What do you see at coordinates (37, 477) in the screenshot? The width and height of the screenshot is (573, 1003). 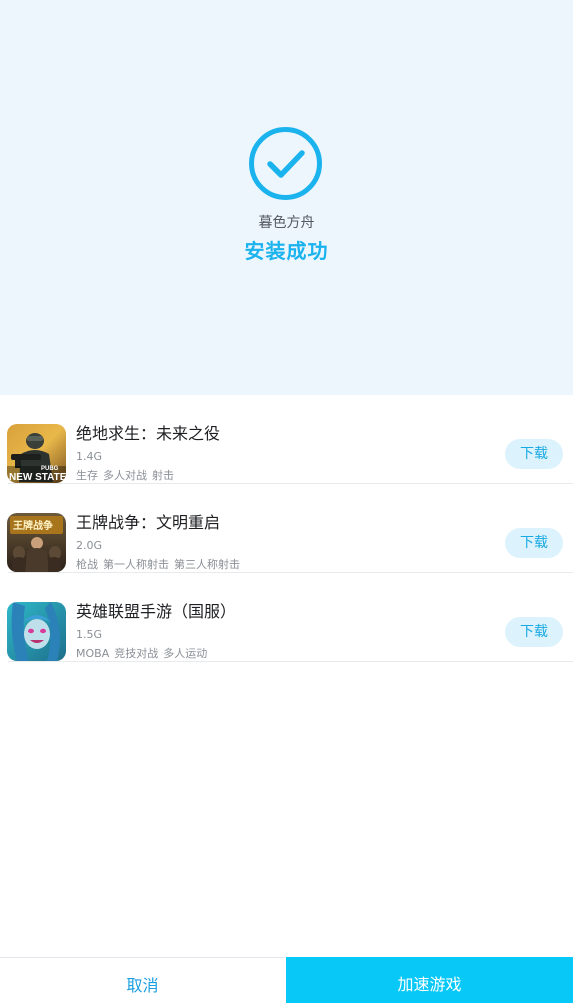 I see `svg-text: NEW STATE` at bounding box center [37, 477].